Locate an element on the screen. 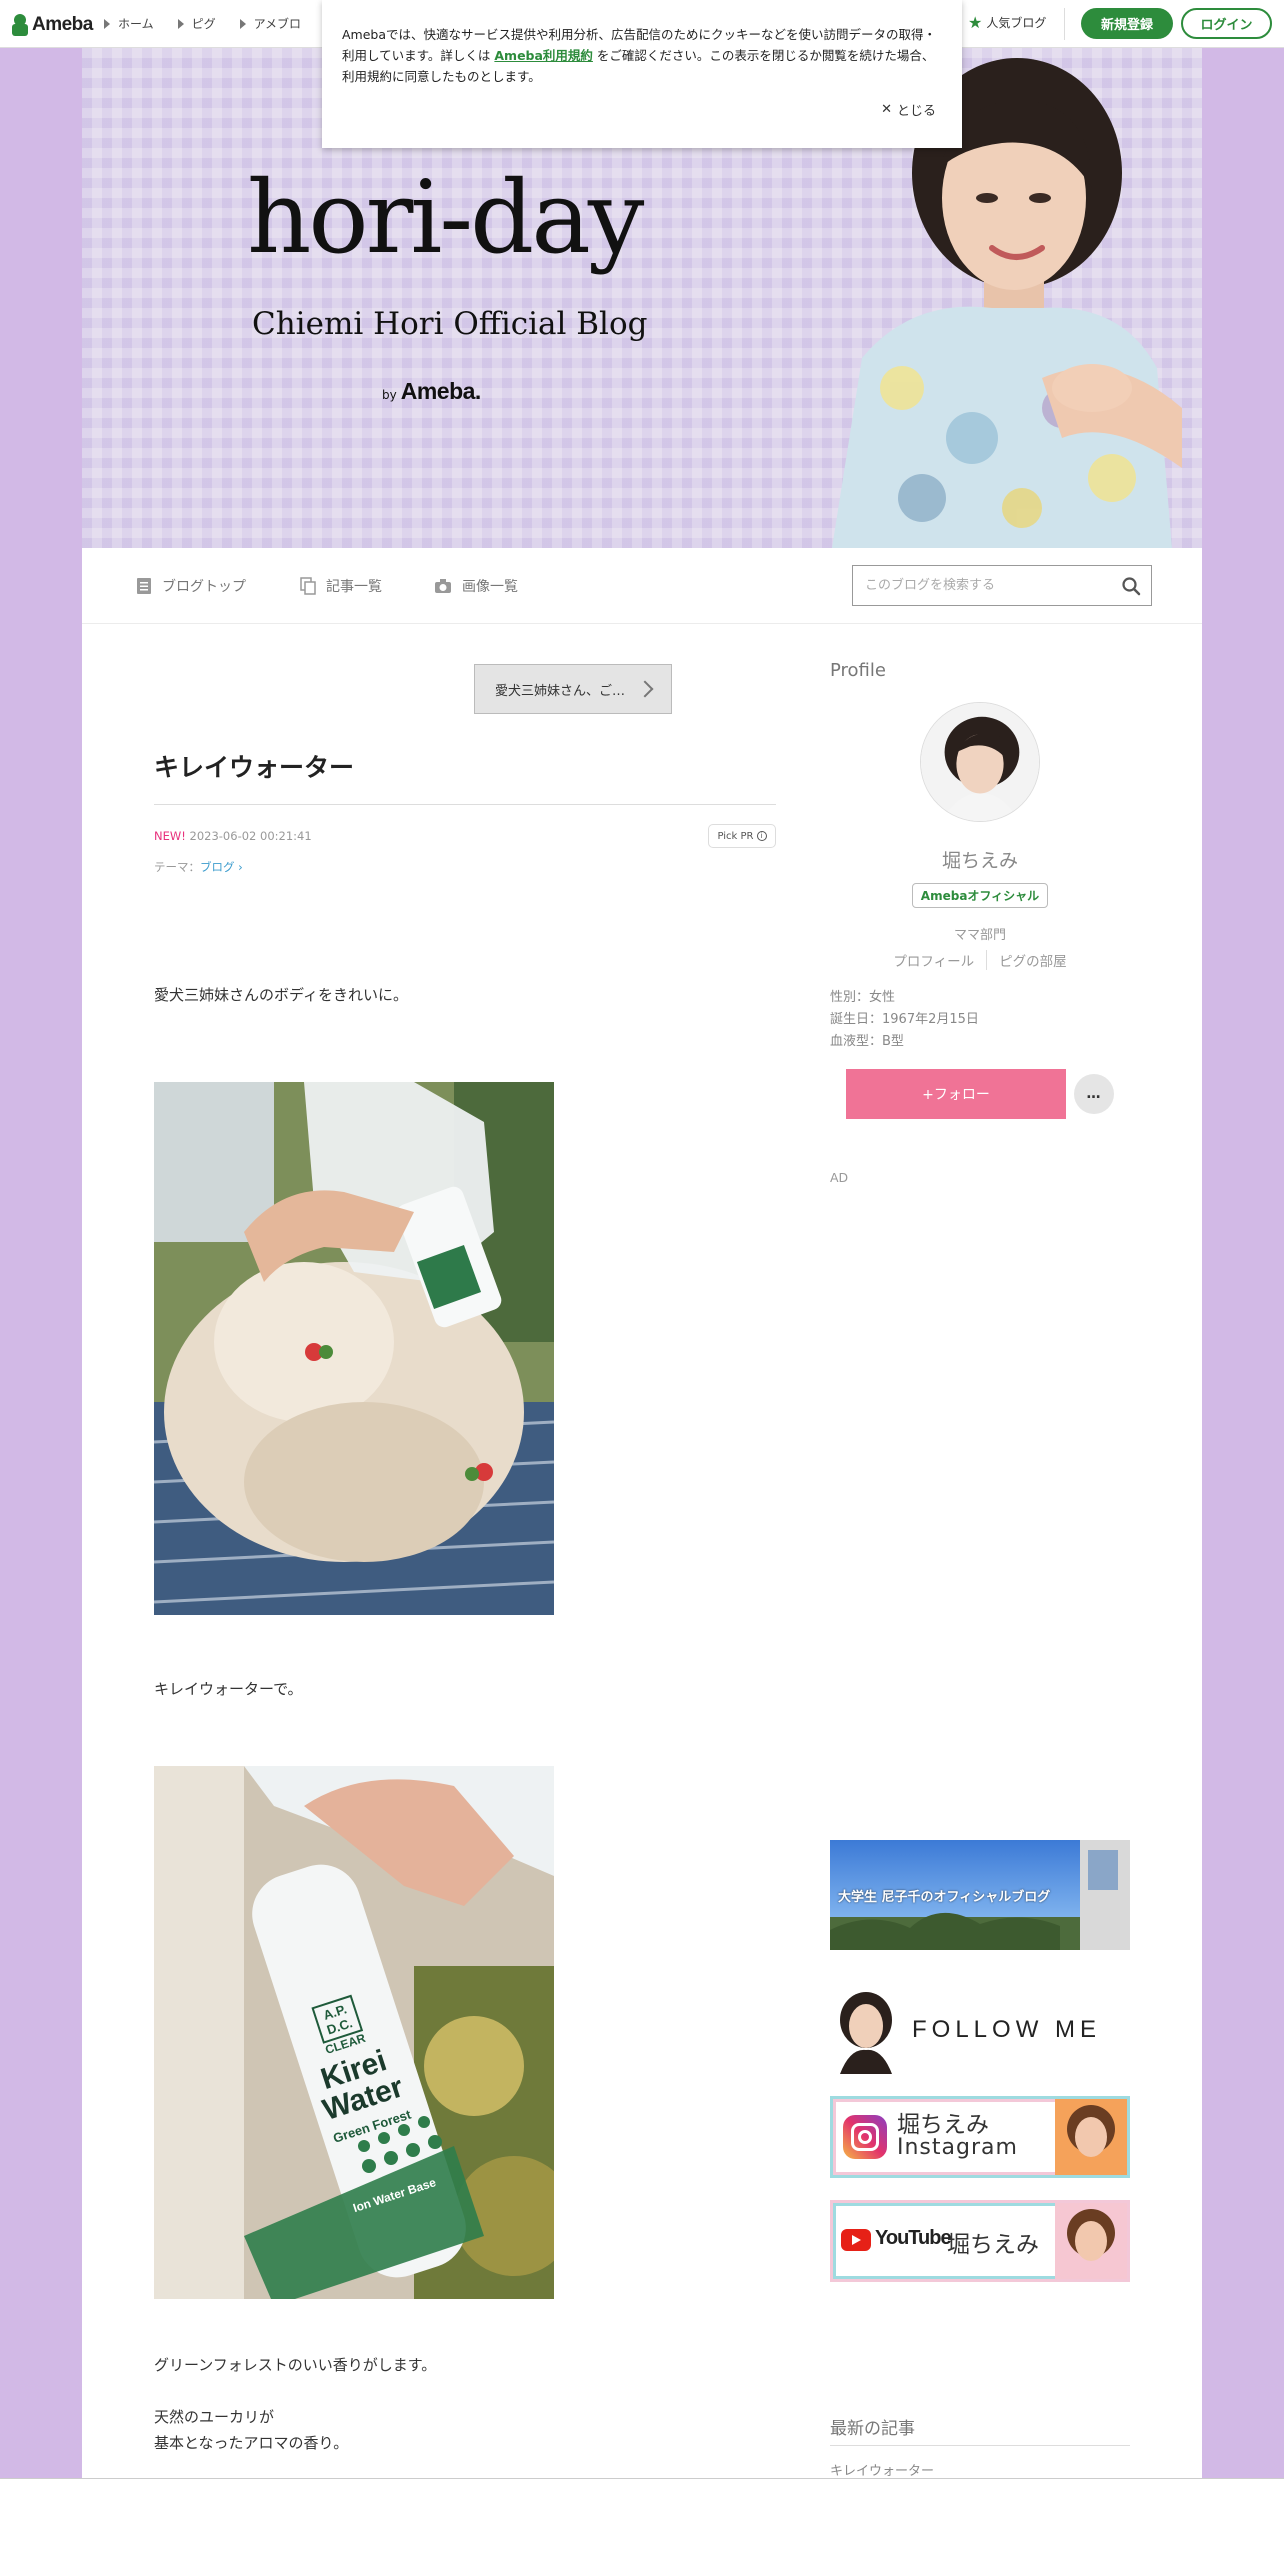 This screenshot has width=1284, height=2568. pickpr-label: Pick PR is located at coordinates (735, 836).